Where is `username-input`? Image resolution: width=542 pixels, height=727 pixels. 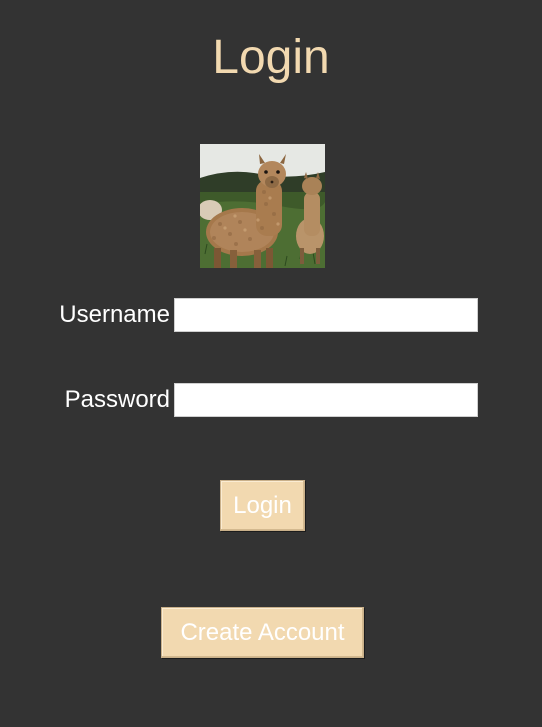 username-input is located at coordinates (326, 315).